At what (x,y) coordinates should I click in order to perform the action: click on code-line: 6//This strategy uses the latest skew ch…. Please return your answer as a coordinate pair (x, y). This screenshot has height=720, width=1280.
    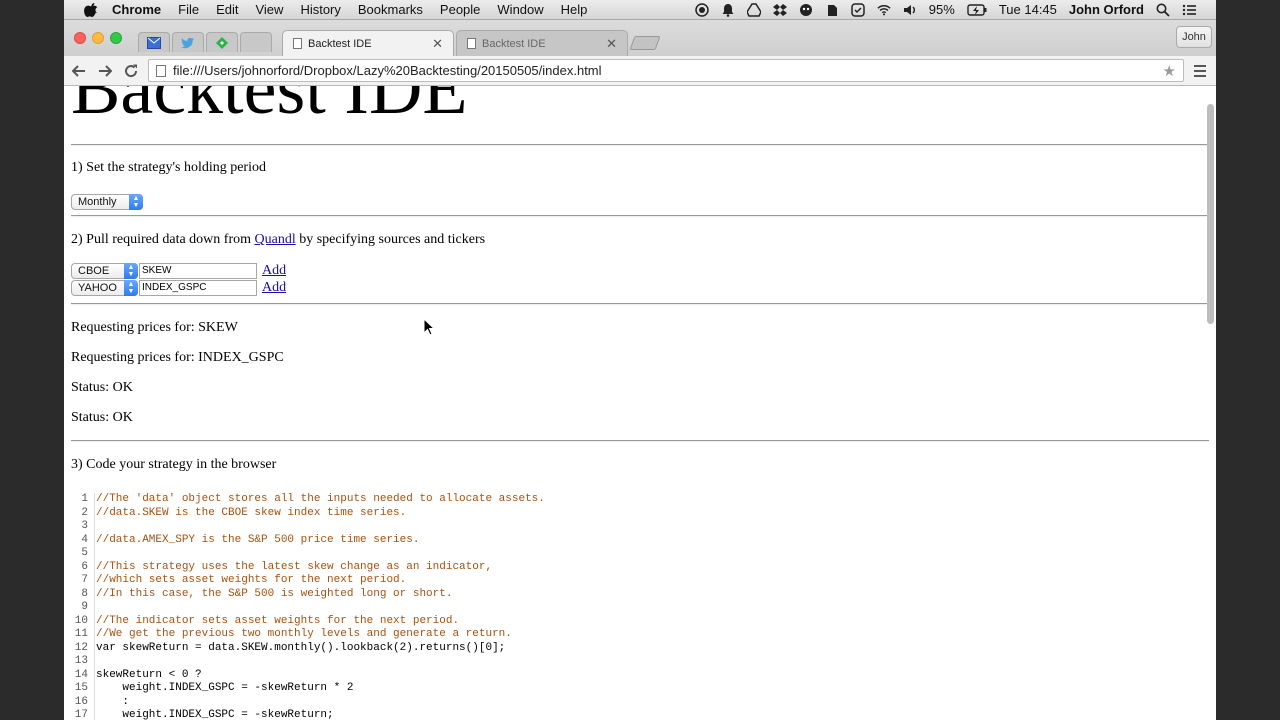
    Looking at the image, I should click on (351, 567).